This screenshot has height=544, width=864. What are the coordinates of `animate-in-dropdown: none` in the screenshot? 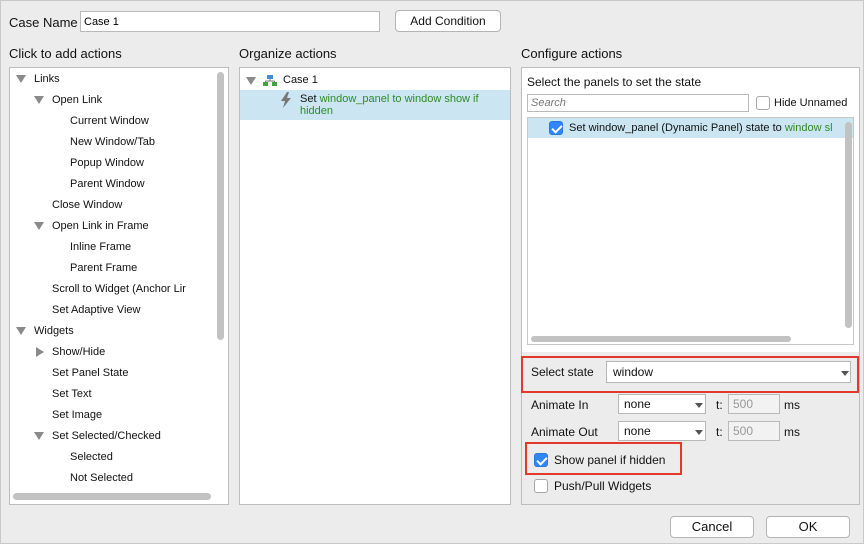 It's located at (662, 404).